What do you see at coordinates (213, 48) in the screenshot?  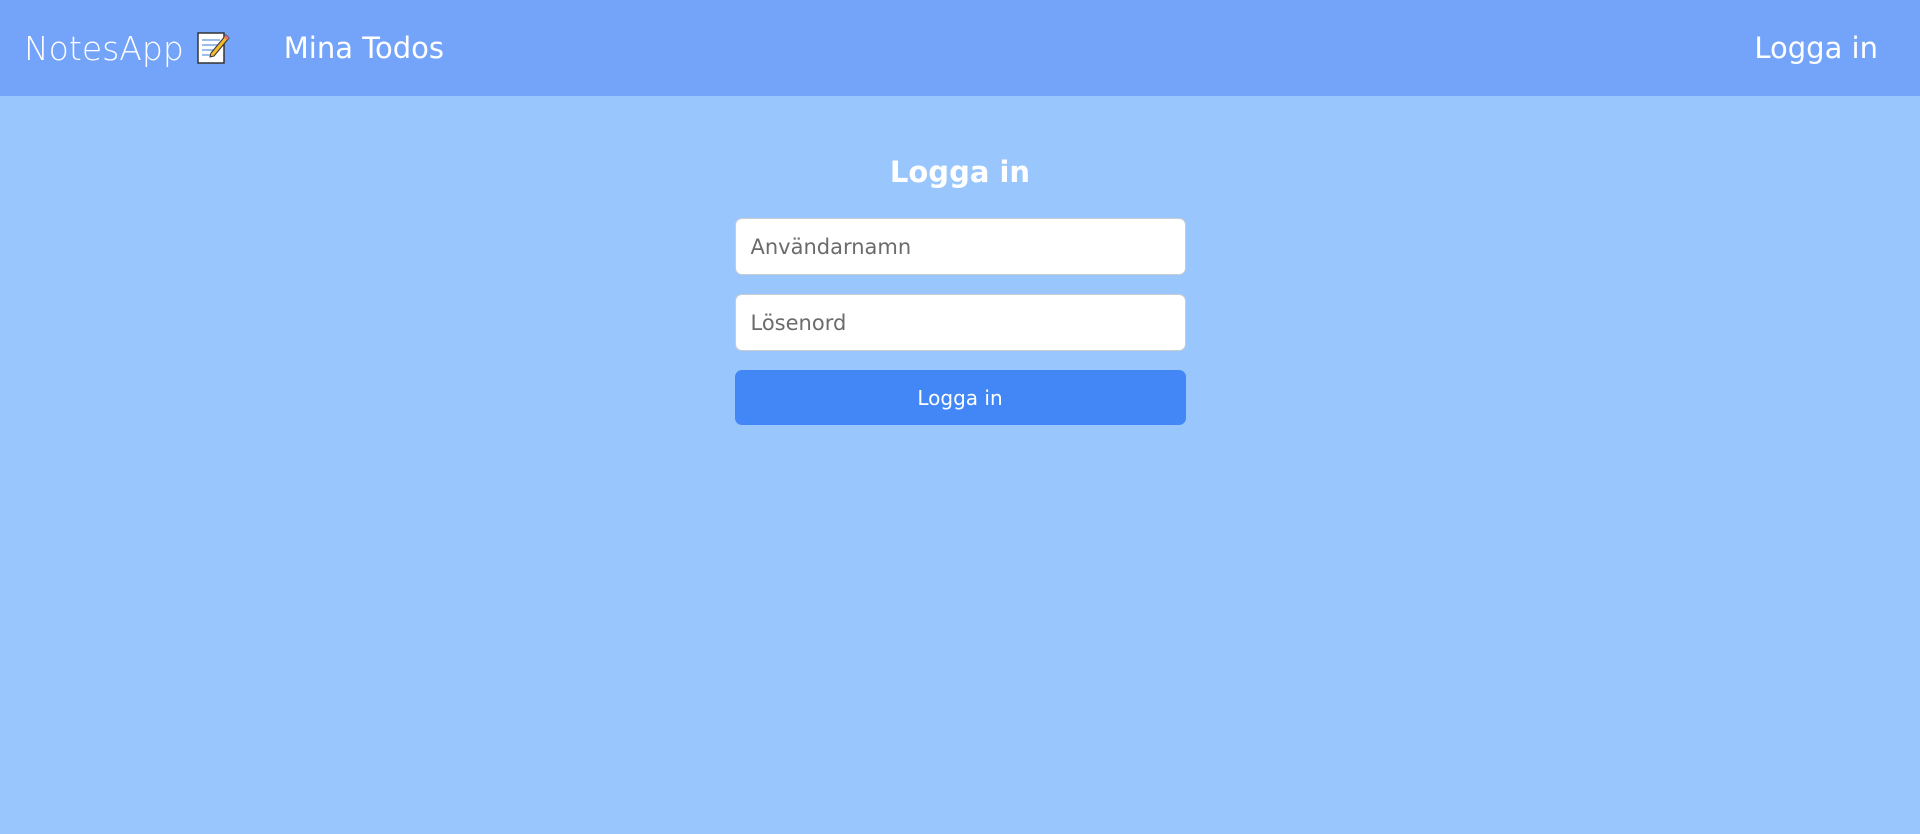 I see `memo-icon` at bounding box center [213, 48].